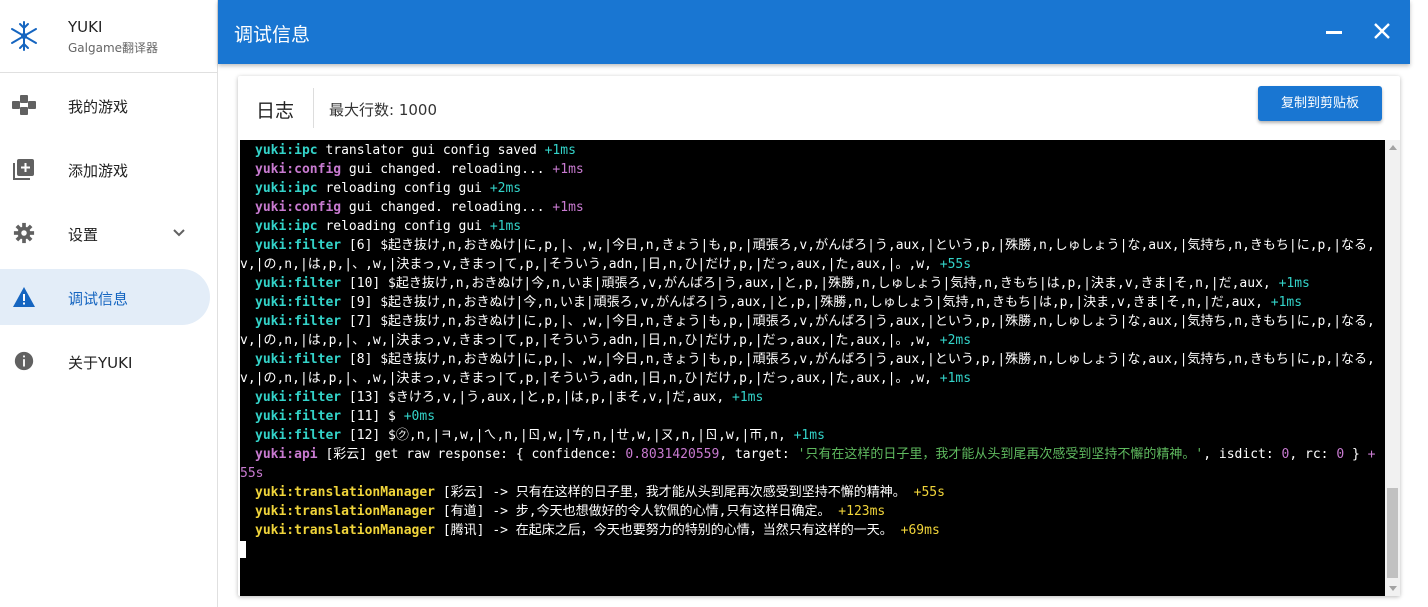 This screenshot has height=607, width=1428. I want to click on close-icon, so click(1382, 31).